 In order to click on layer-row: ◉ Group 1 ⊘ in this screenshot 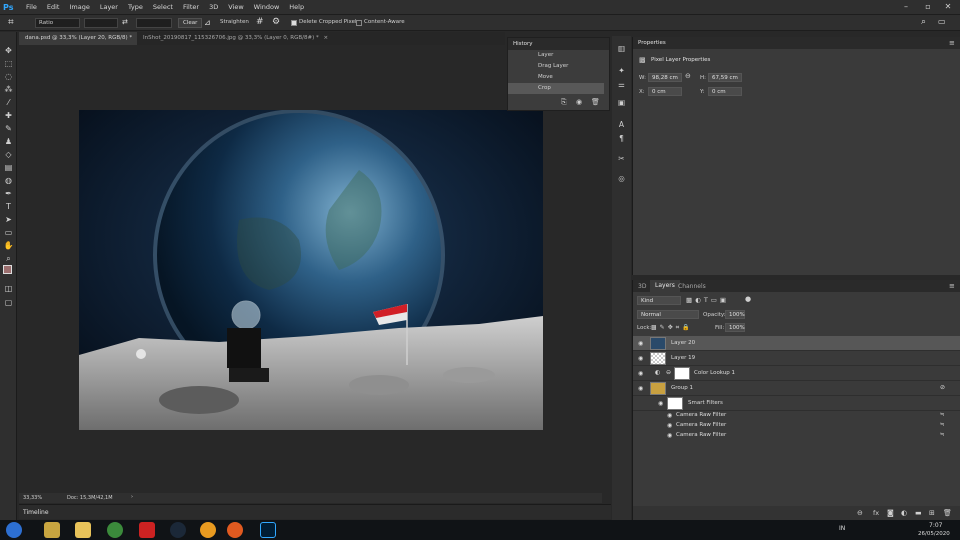, I will do `click(796, 388)`.